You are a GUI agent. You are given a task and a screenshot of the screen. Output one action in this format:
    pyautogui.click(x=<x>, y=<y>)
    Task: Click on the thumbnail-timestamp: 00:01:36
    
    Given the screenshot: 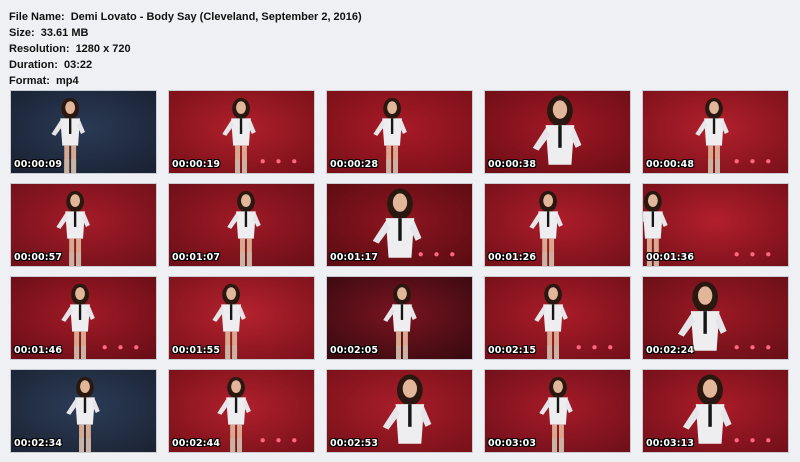 What is the action you would take?
    pyautogui.click(x=670, y=257)
    